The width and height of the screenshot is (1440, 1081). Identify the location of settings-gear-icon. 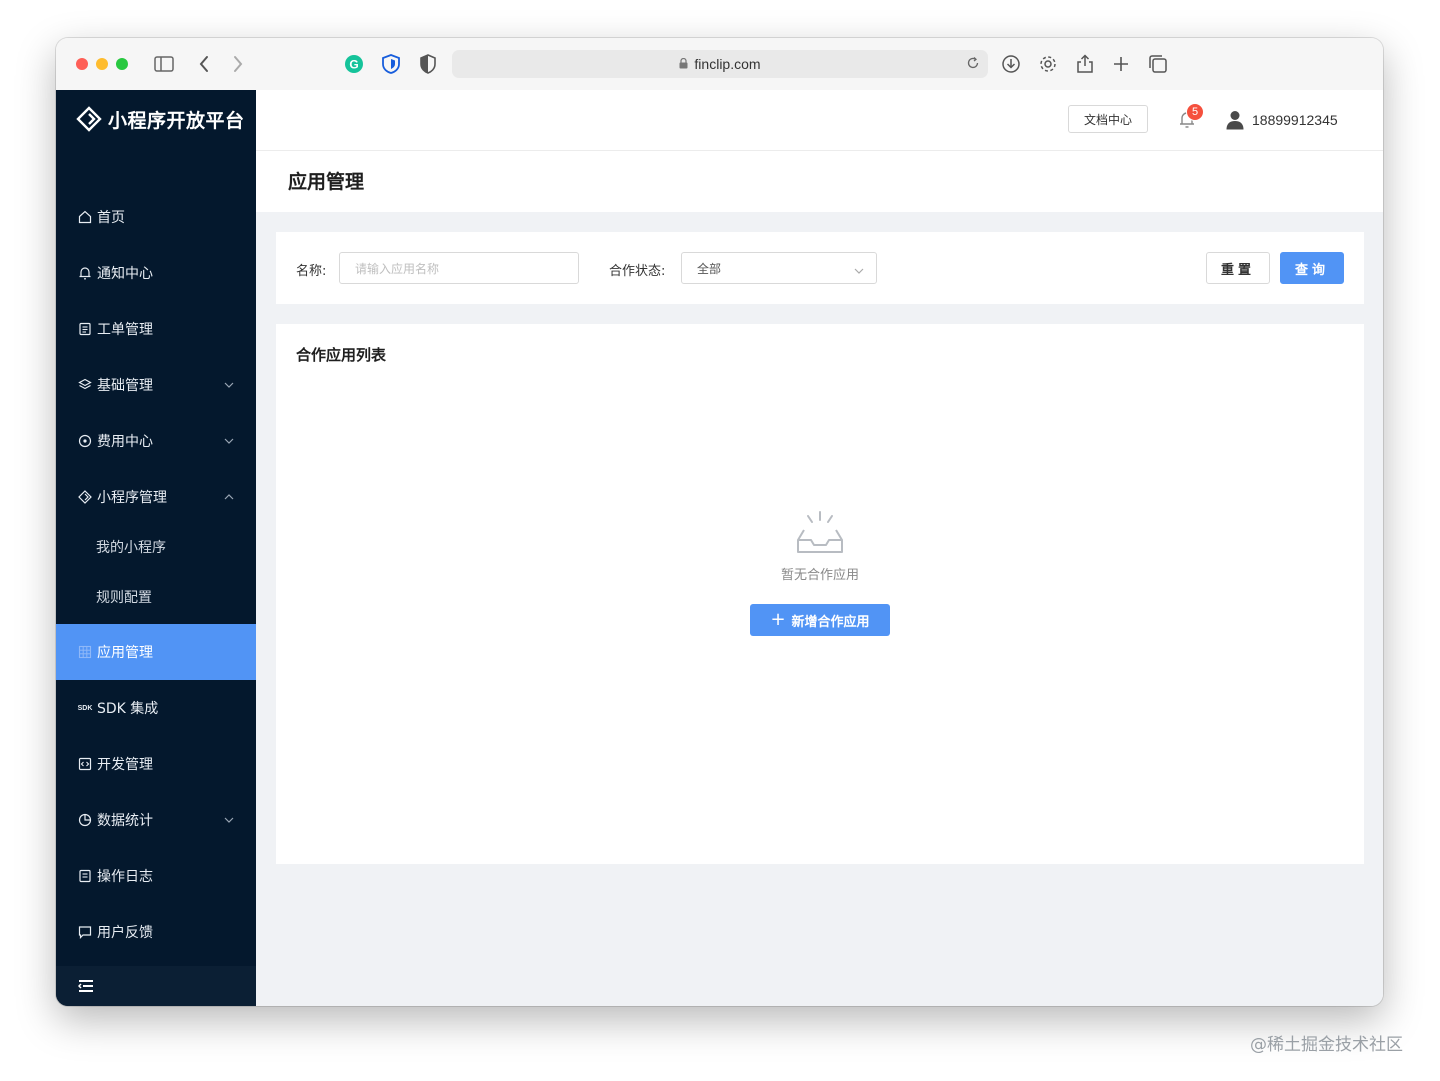
(1048, 64).